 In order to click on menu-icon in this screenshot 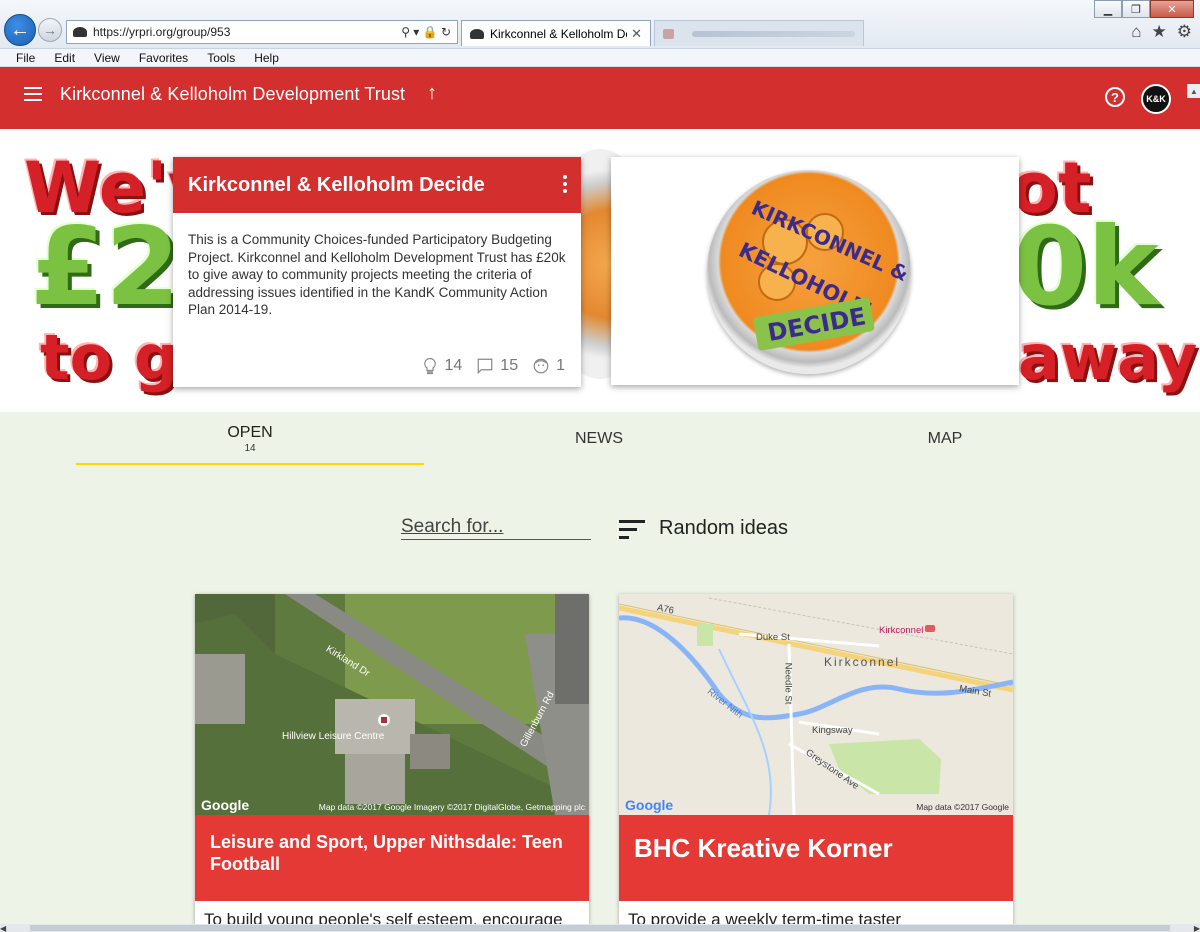, I will do `click(33, 94)`.